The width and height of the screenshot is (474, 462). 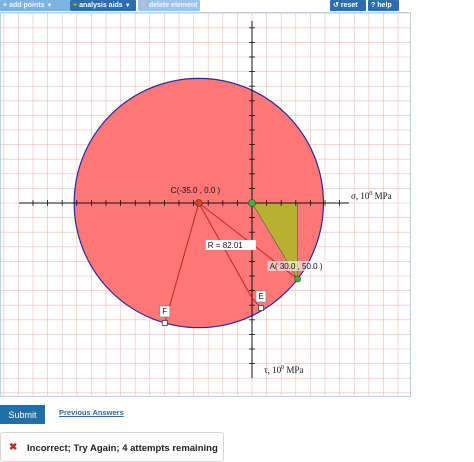 I want to click on point-a-label-box: A( 30.0 , 50.0 ), so click(x=297, y=266).